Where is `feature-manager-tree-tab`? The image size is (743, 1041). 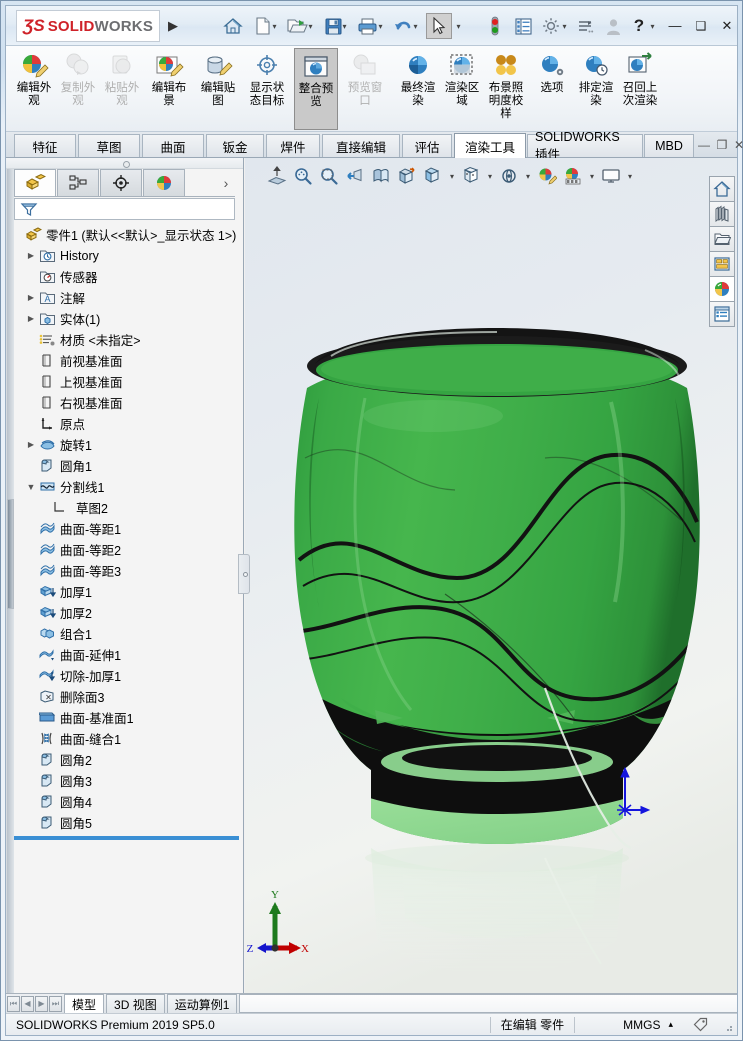 feature-manager-tree-tab is located at coordinates (35, 182).